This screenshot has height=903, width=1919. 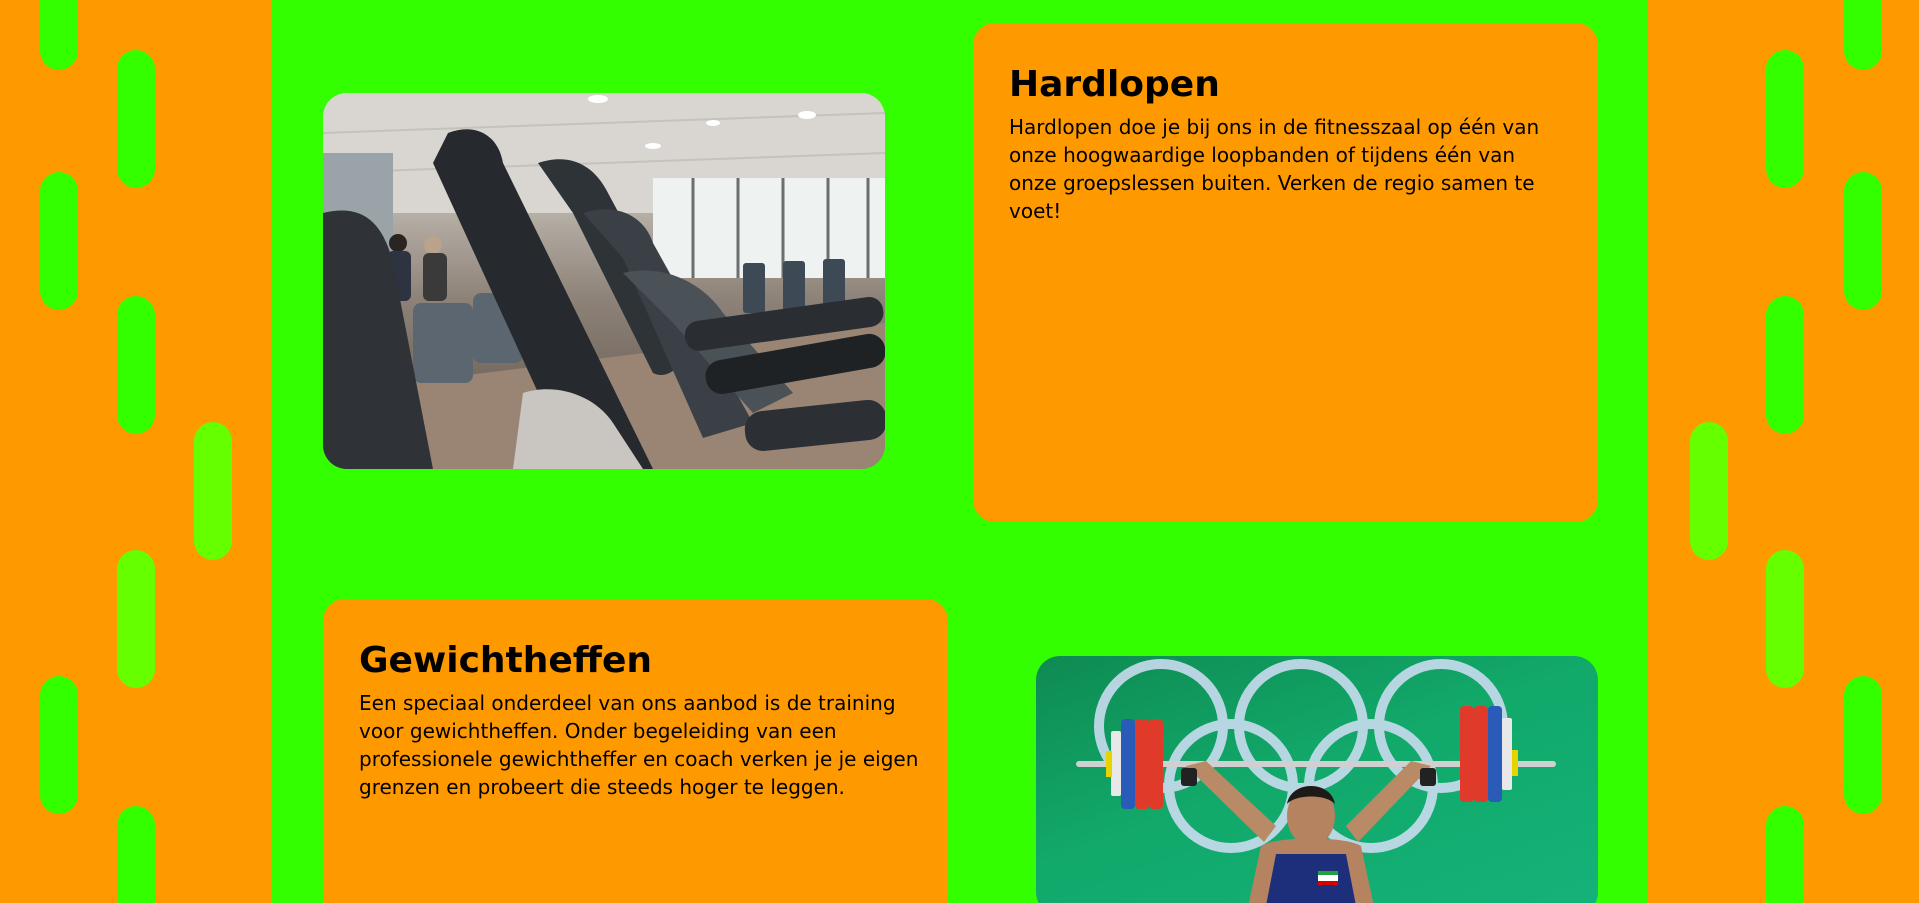 I want to click on weightlifter-illustration, so click(x=1316, y=781).